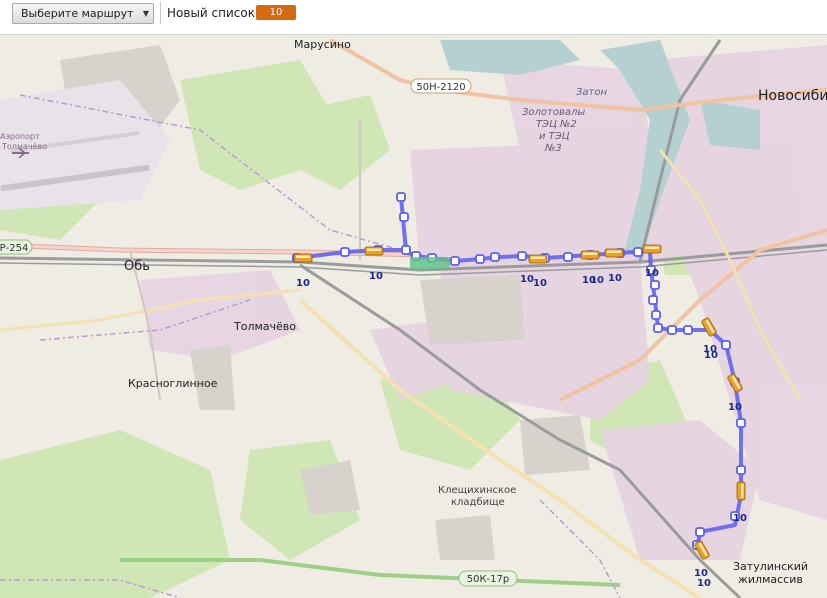  What do you see at coordinates (24, 146) in the screenshot?
I see `place-airport-2: Толмачёво` at bounding box center [24, 146].